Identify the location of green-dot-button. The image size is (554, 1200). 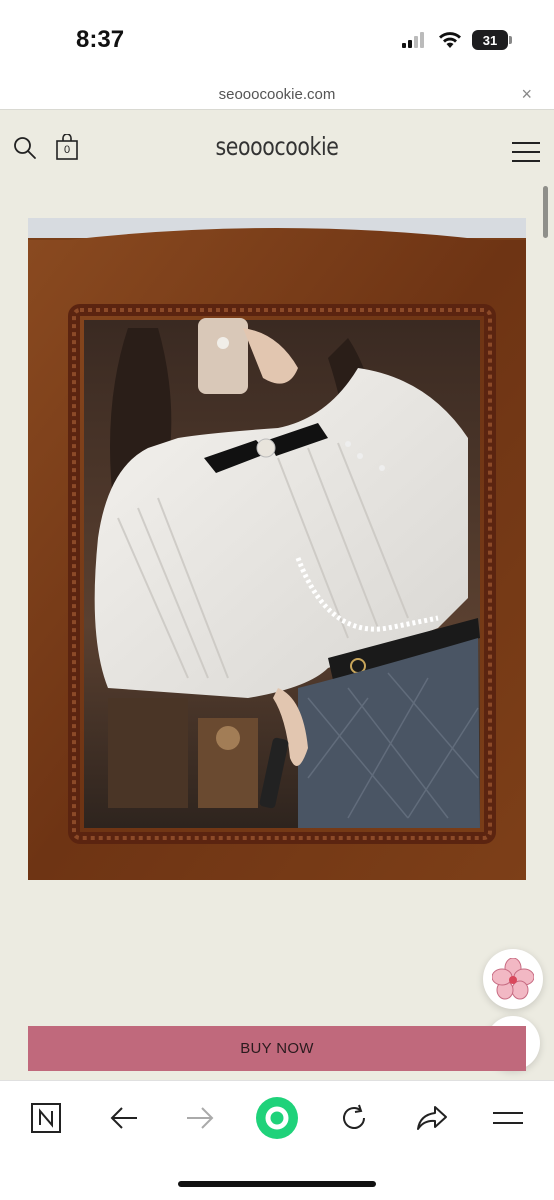
(277, 1118).